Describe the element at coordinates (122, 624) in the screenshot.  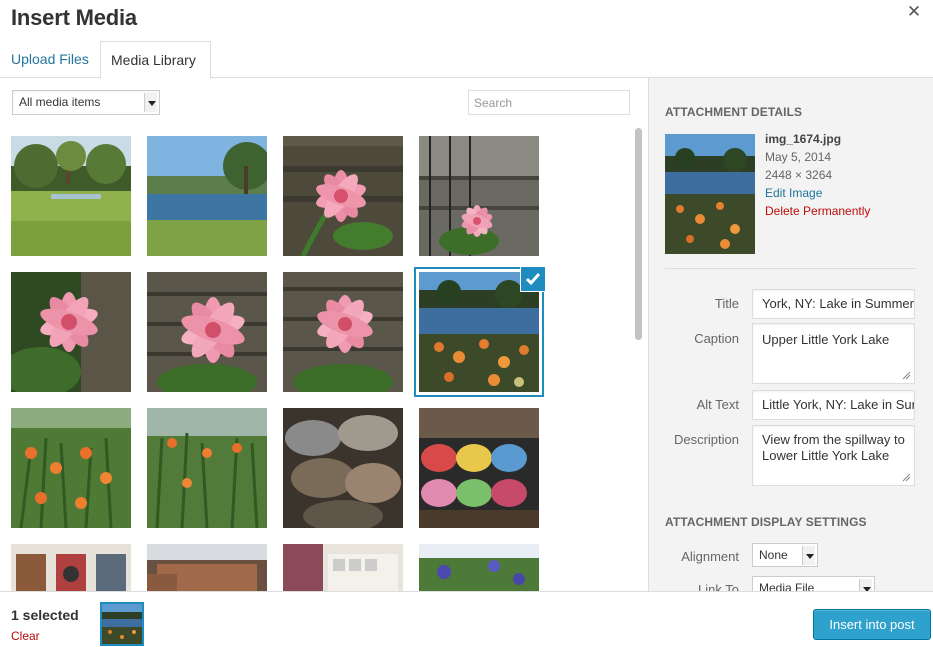
I see `selected-attachment-thumb` at that location.